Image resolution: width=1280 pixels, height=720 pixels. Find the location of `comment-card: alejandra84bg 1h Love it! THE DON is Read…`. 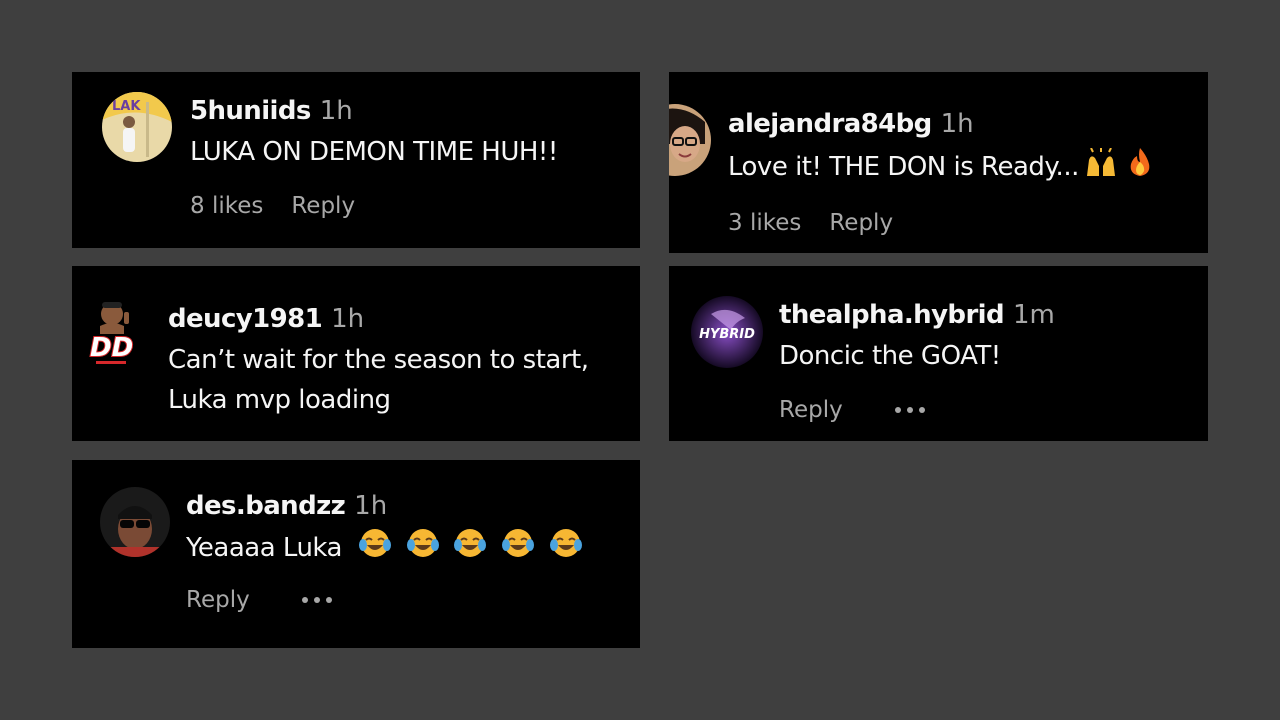

comment-card: alejandra84bg 1h Love it! THE DON is Read… is located at coordinates (938, 162).